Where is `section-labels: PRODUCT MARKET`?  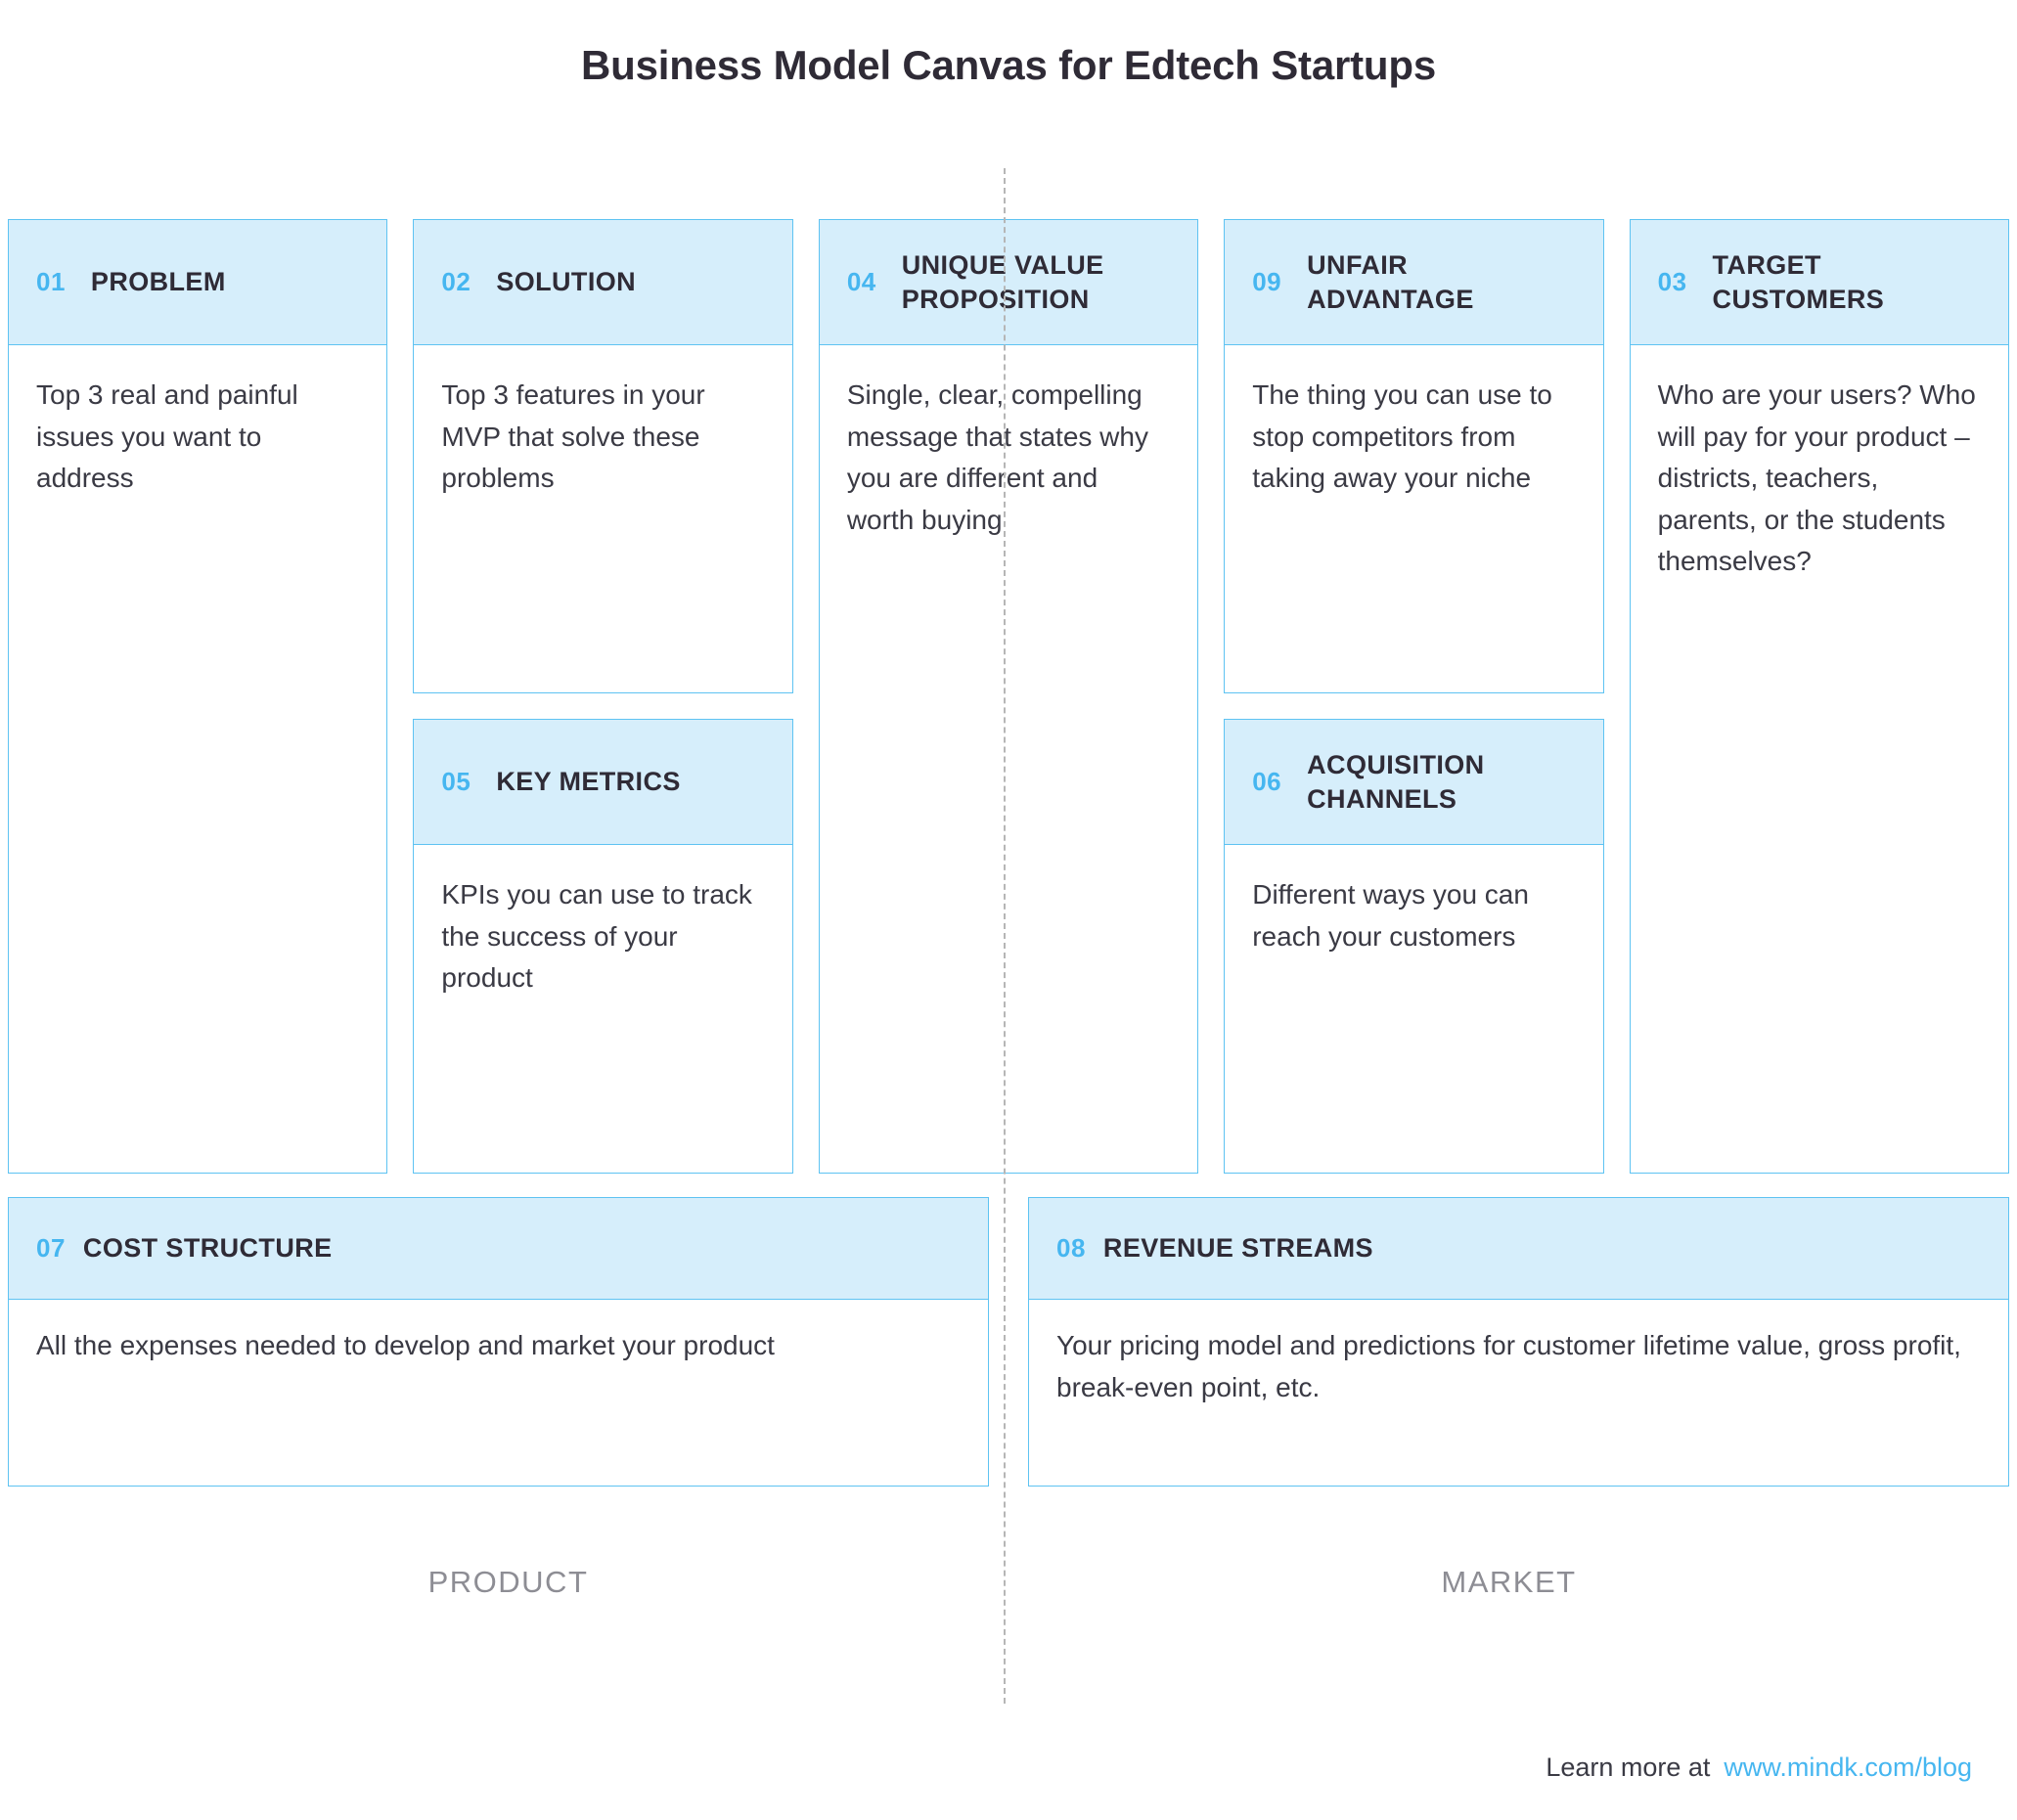 section-labels: PRODUCT MARKET is located at coordinates (1008, 1582).